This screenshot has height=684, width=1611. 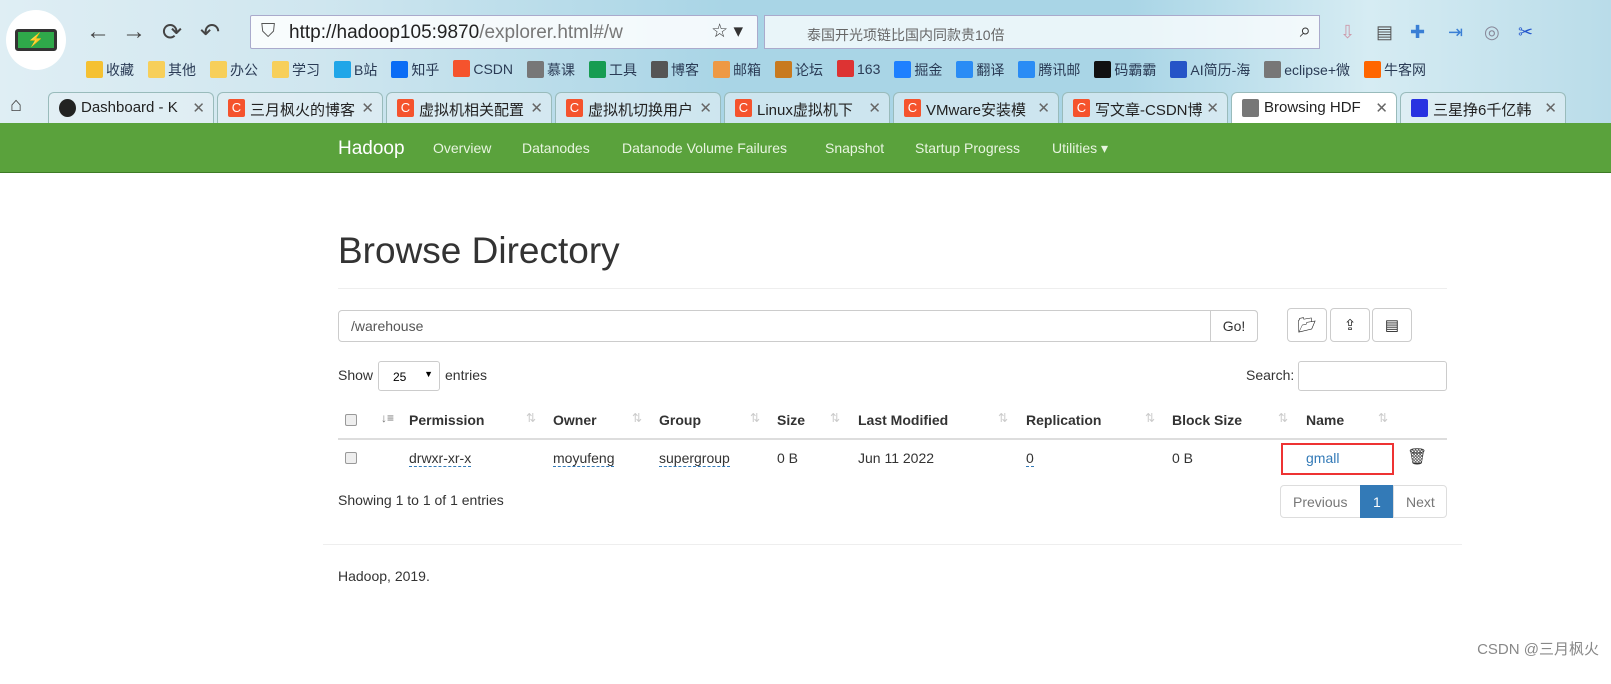 I want to click on cell-replication: 0, so click(x=1030, y=458).